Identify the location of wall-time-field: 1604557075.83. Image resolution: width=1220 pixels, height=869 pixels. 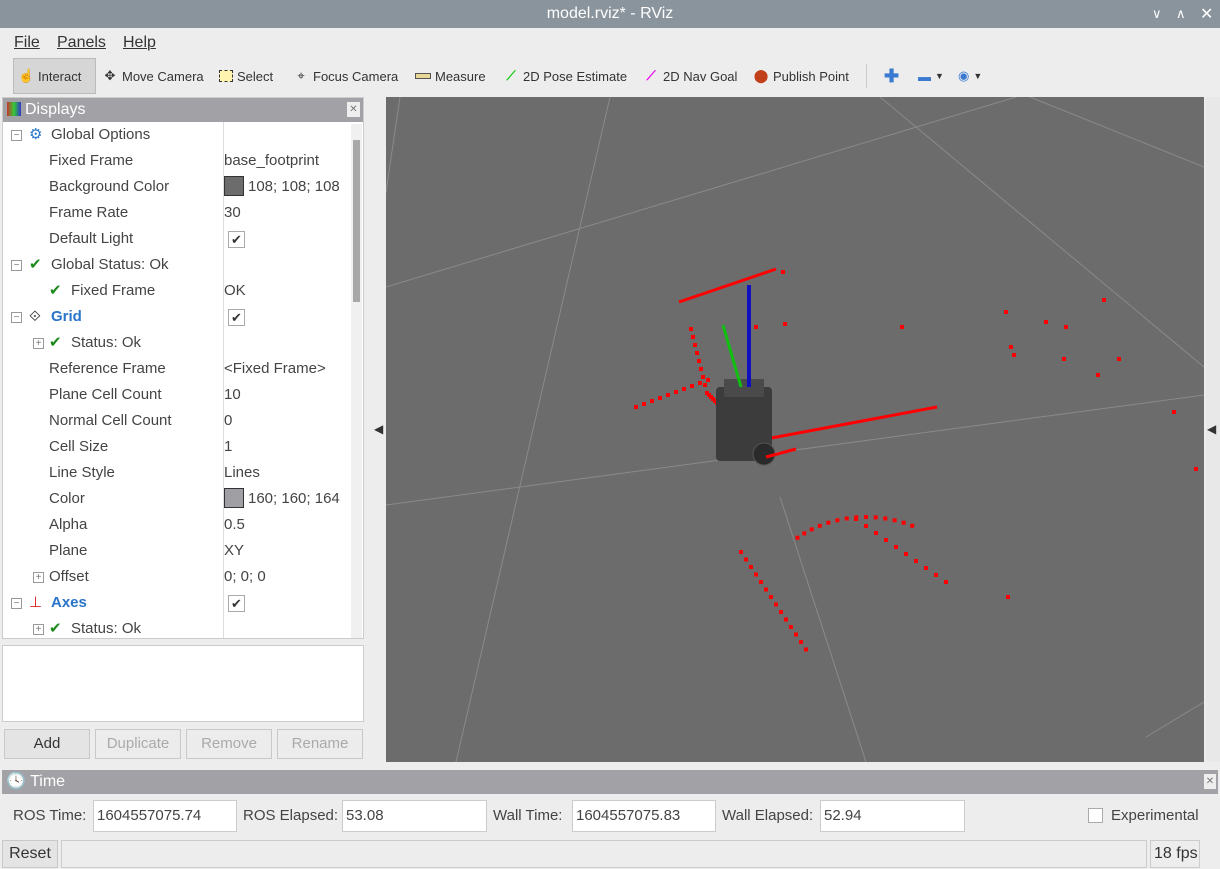
(644, 816).